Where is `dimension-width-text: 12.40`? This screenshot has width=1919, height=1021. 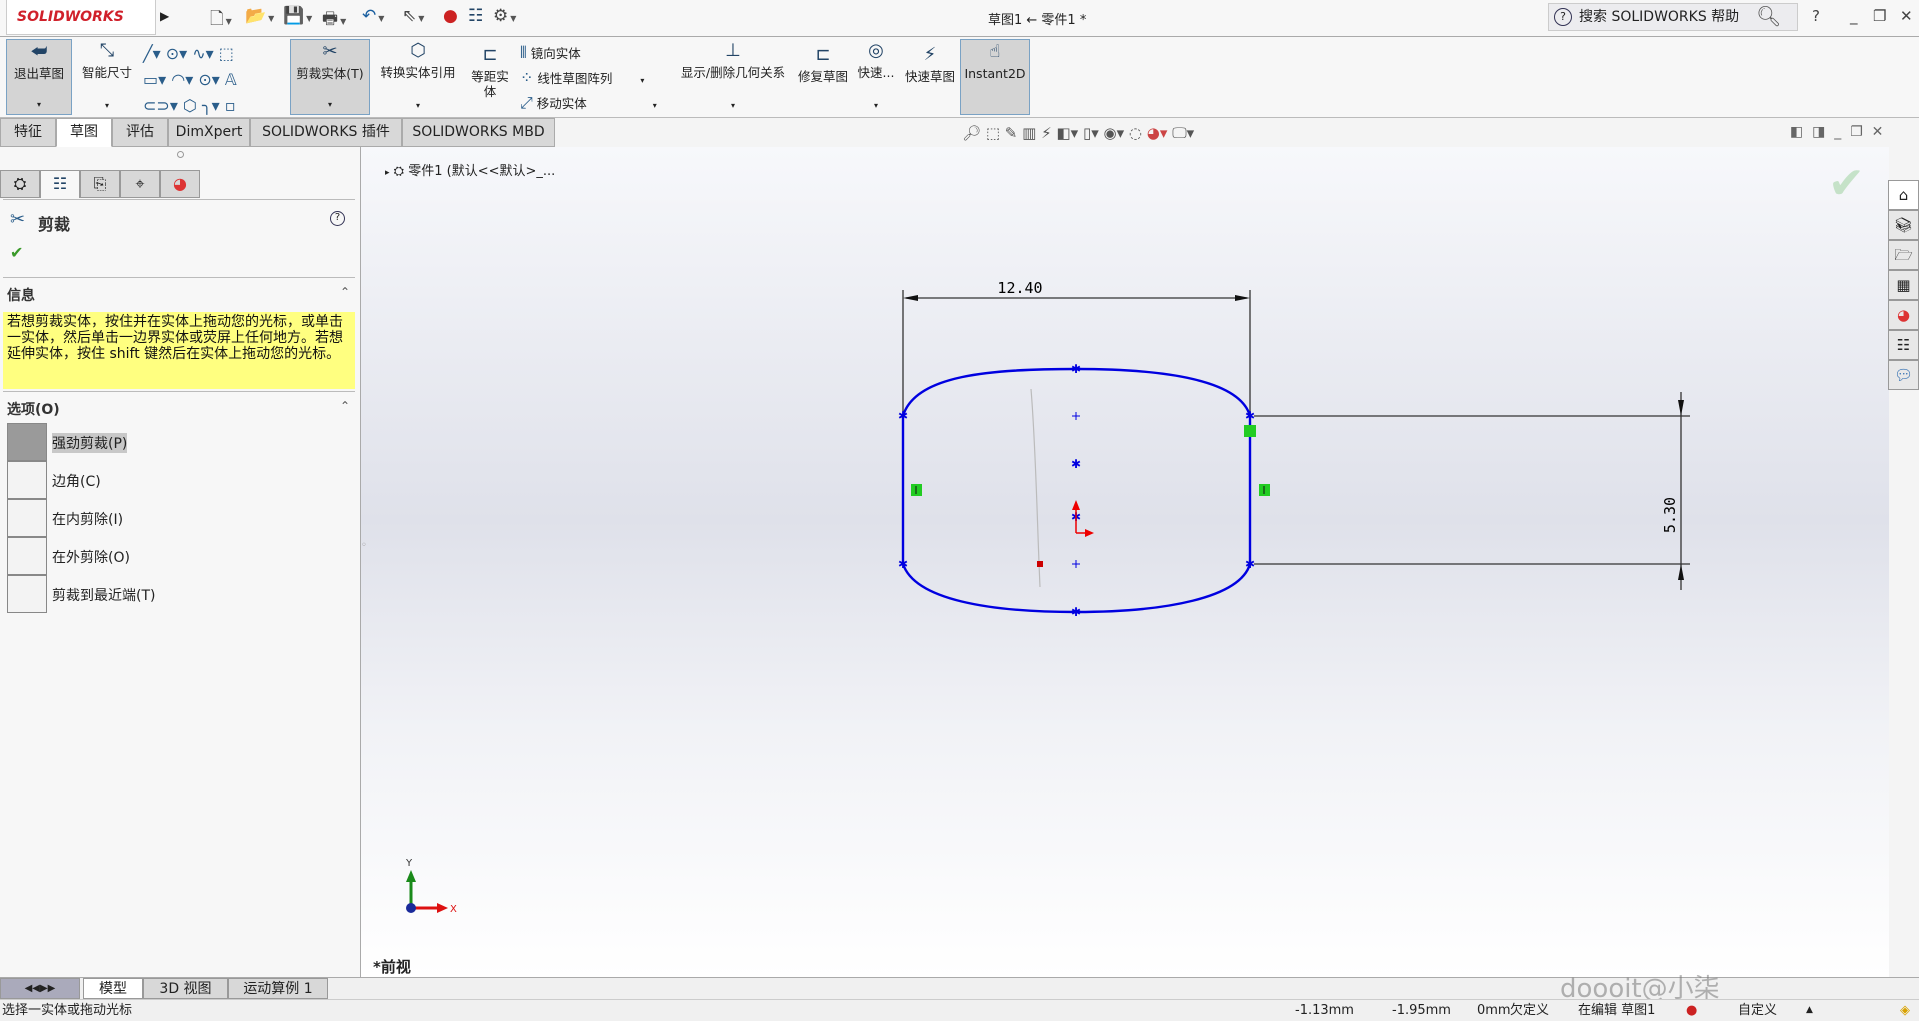 dimension-width-text: 12.40 is located at coordinates (1019, 288).